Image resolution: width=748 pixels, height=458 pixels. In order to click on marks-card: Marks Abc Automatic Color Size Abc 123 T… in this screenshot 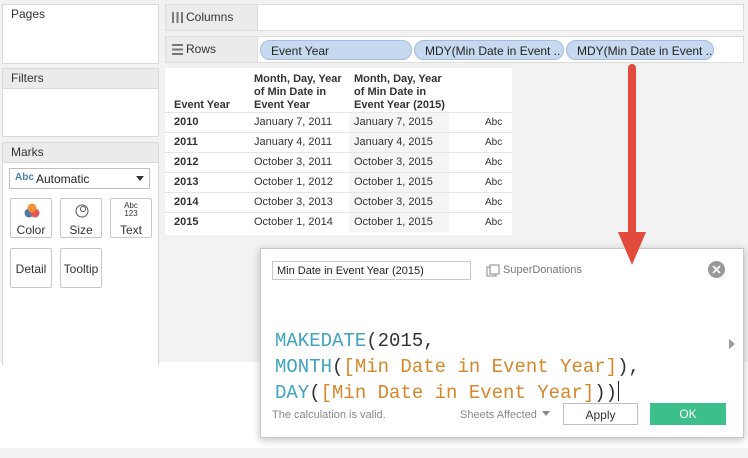, I will do `click(80, 253)`.